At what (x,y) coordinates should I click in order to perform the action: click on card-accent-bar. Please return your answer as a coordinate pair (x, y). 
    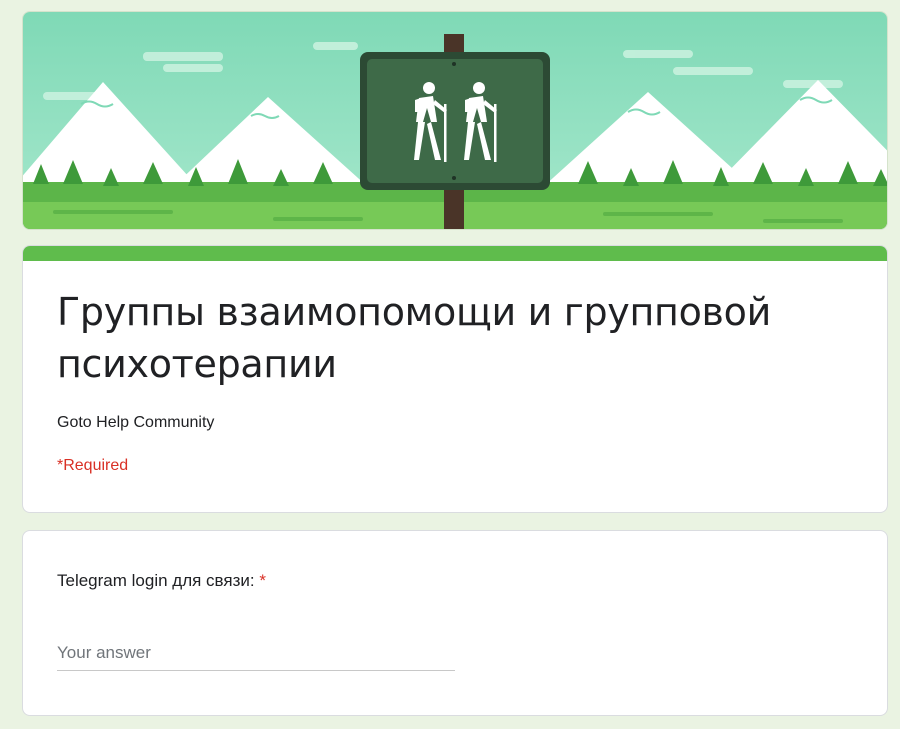
    Looking at the image, I should click on (455, 253).